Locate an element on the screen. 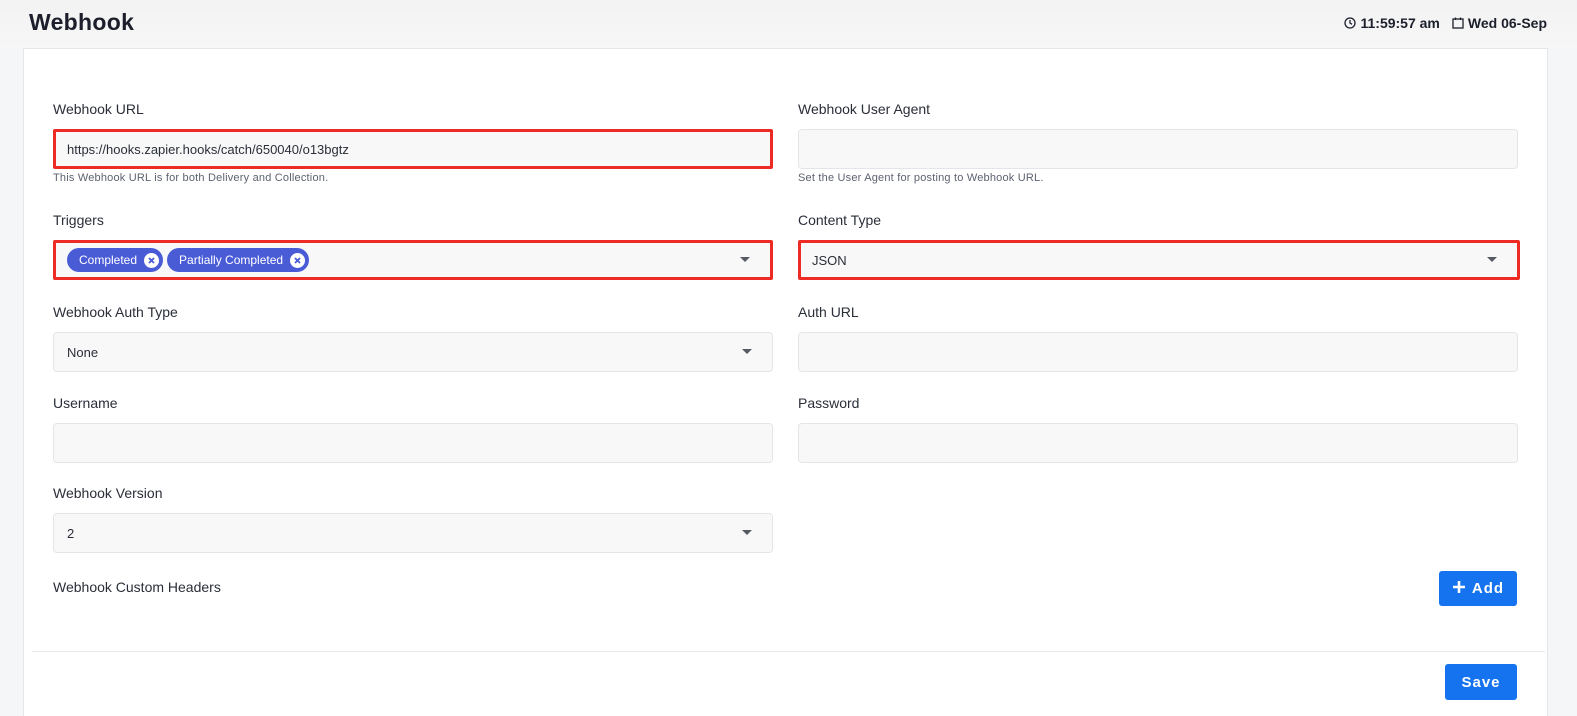  calendar-icon is located at coordinates (1458, 23).